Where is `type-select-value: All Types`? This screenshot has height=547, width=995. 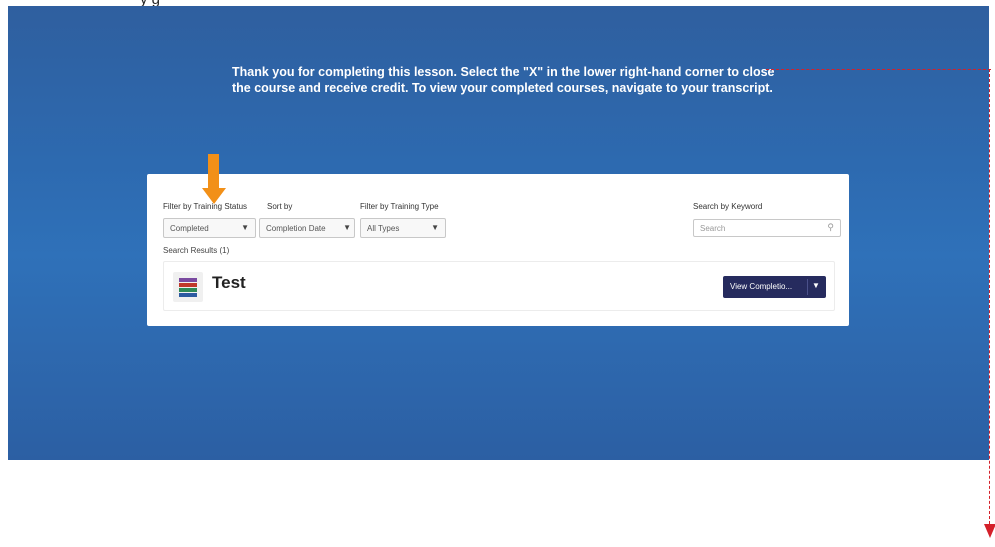 type-select-value: All Types is located at coordinates (383, 228).